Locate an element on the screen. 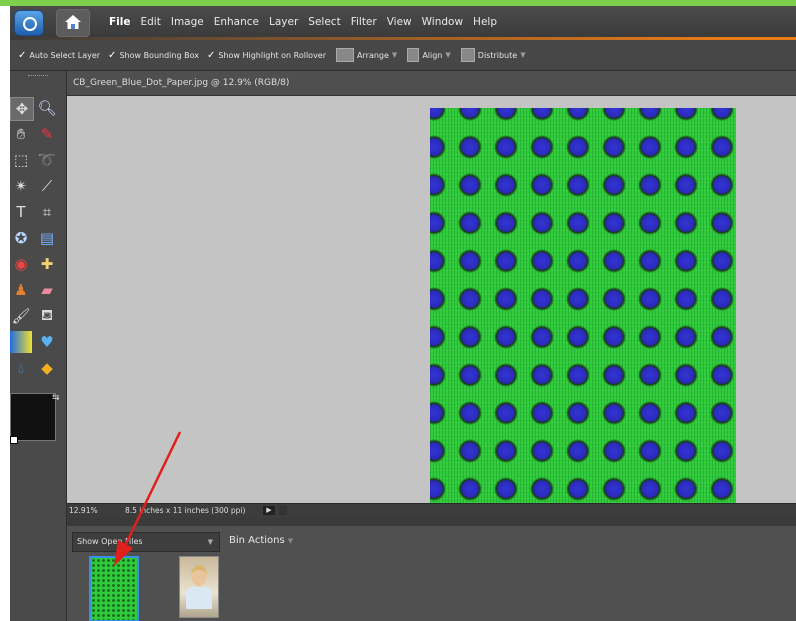 This screenshot has width=796, height=621. annotation-arrow is located at coordinates (148, 498).